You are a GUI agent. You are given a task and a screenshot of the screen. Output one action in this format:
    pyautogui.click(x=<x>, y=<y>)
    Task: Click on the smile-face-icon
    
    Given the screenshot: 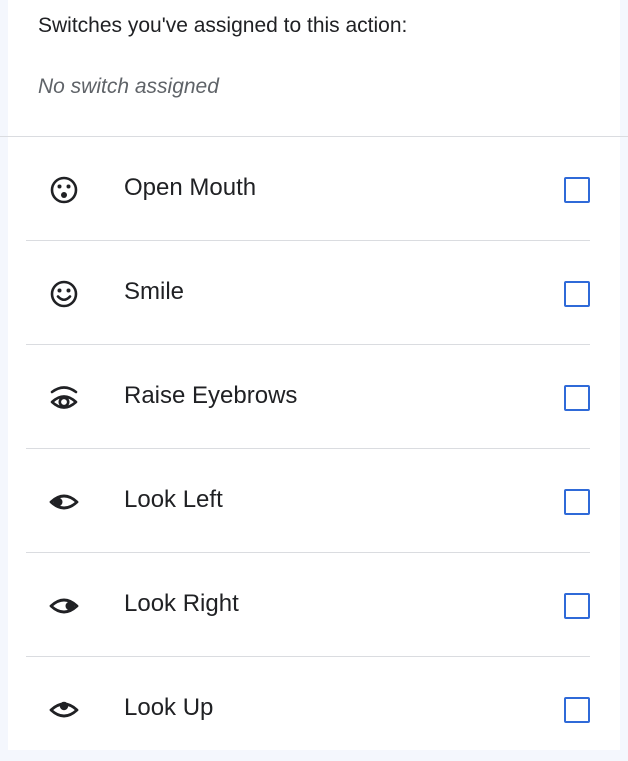 What is the action you would take?
    pyautogui.click(x=64, y=294)
    